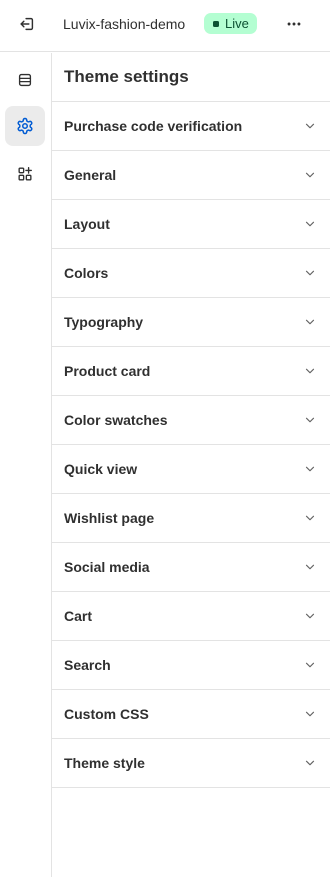 The image size is (330, 877). Describe the element at coordinates (191, 273) in the screenshot. I see `settings-section: Colors` at that location.